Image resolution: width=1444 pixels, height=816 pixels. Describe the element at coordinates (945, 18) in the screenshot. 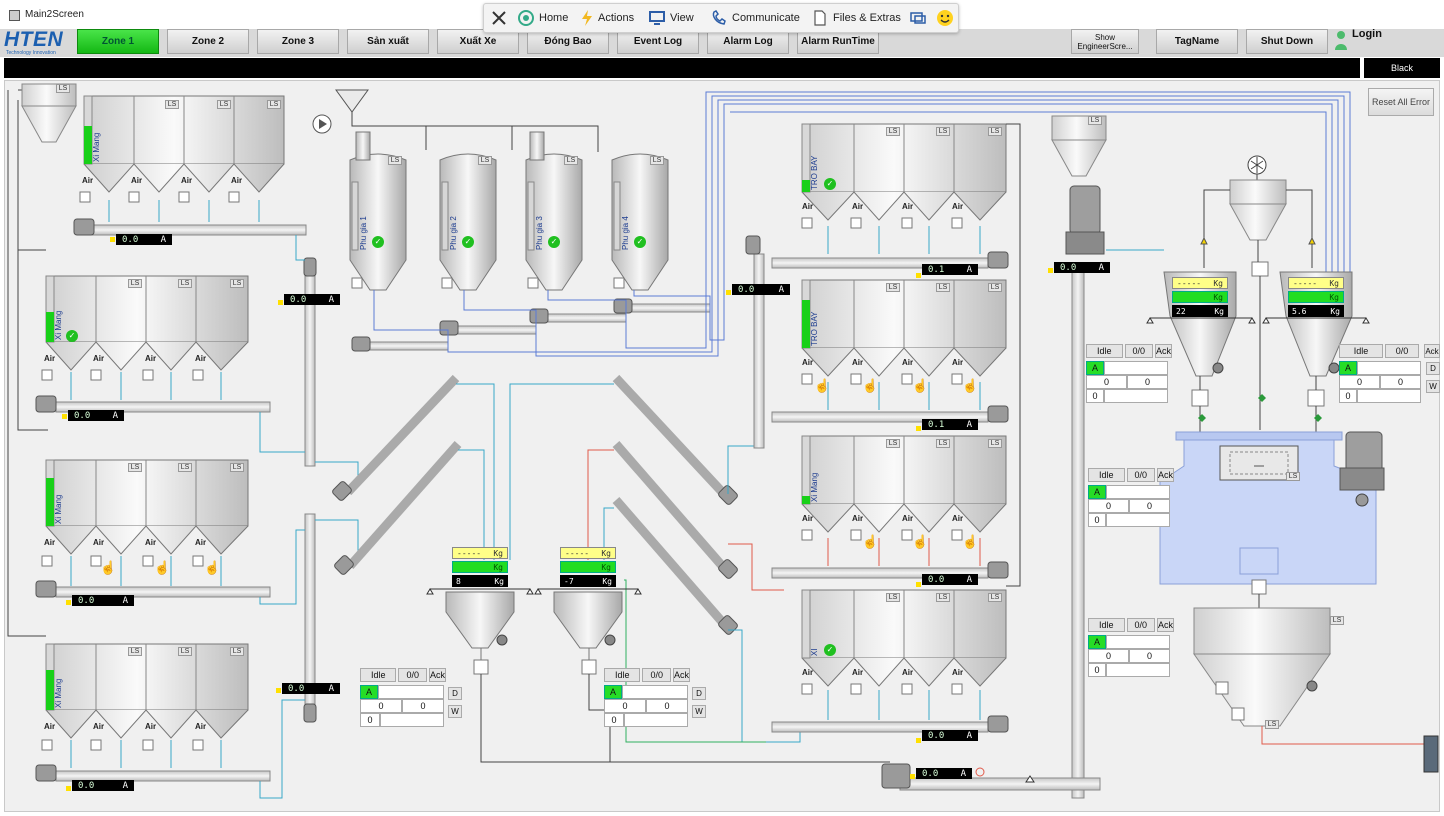

I see `smiley-icon` at that location.